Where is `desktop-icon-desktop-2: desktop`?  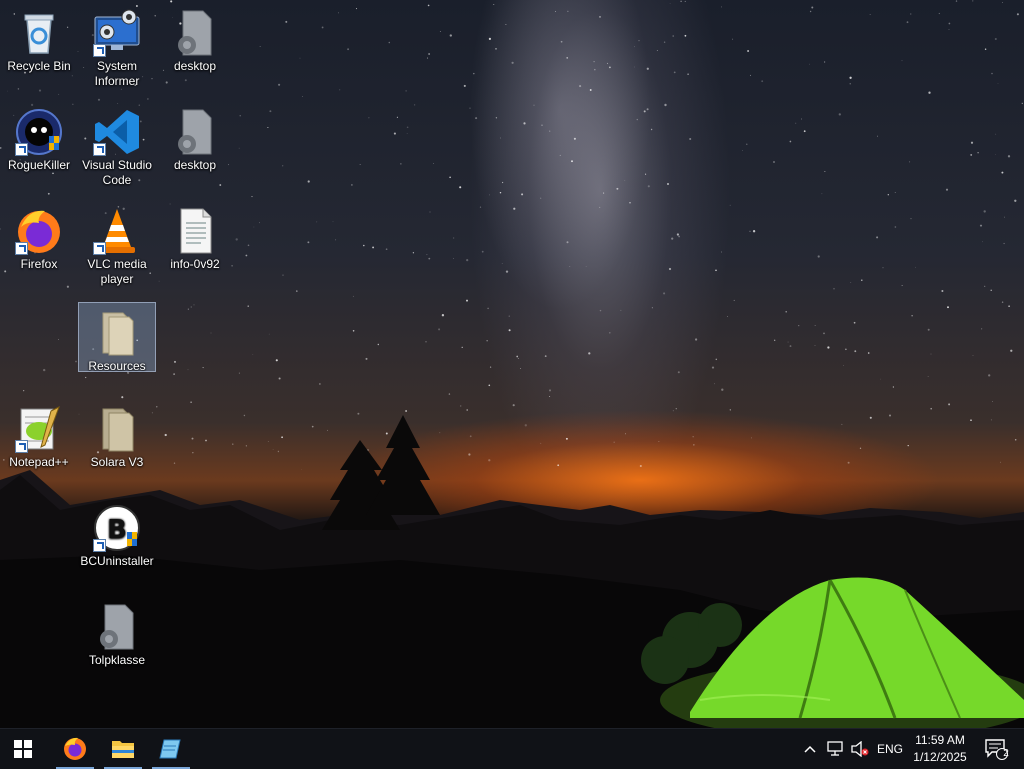
desktop-icon-desktop-2: desktop is located at coordinates (195, 137).